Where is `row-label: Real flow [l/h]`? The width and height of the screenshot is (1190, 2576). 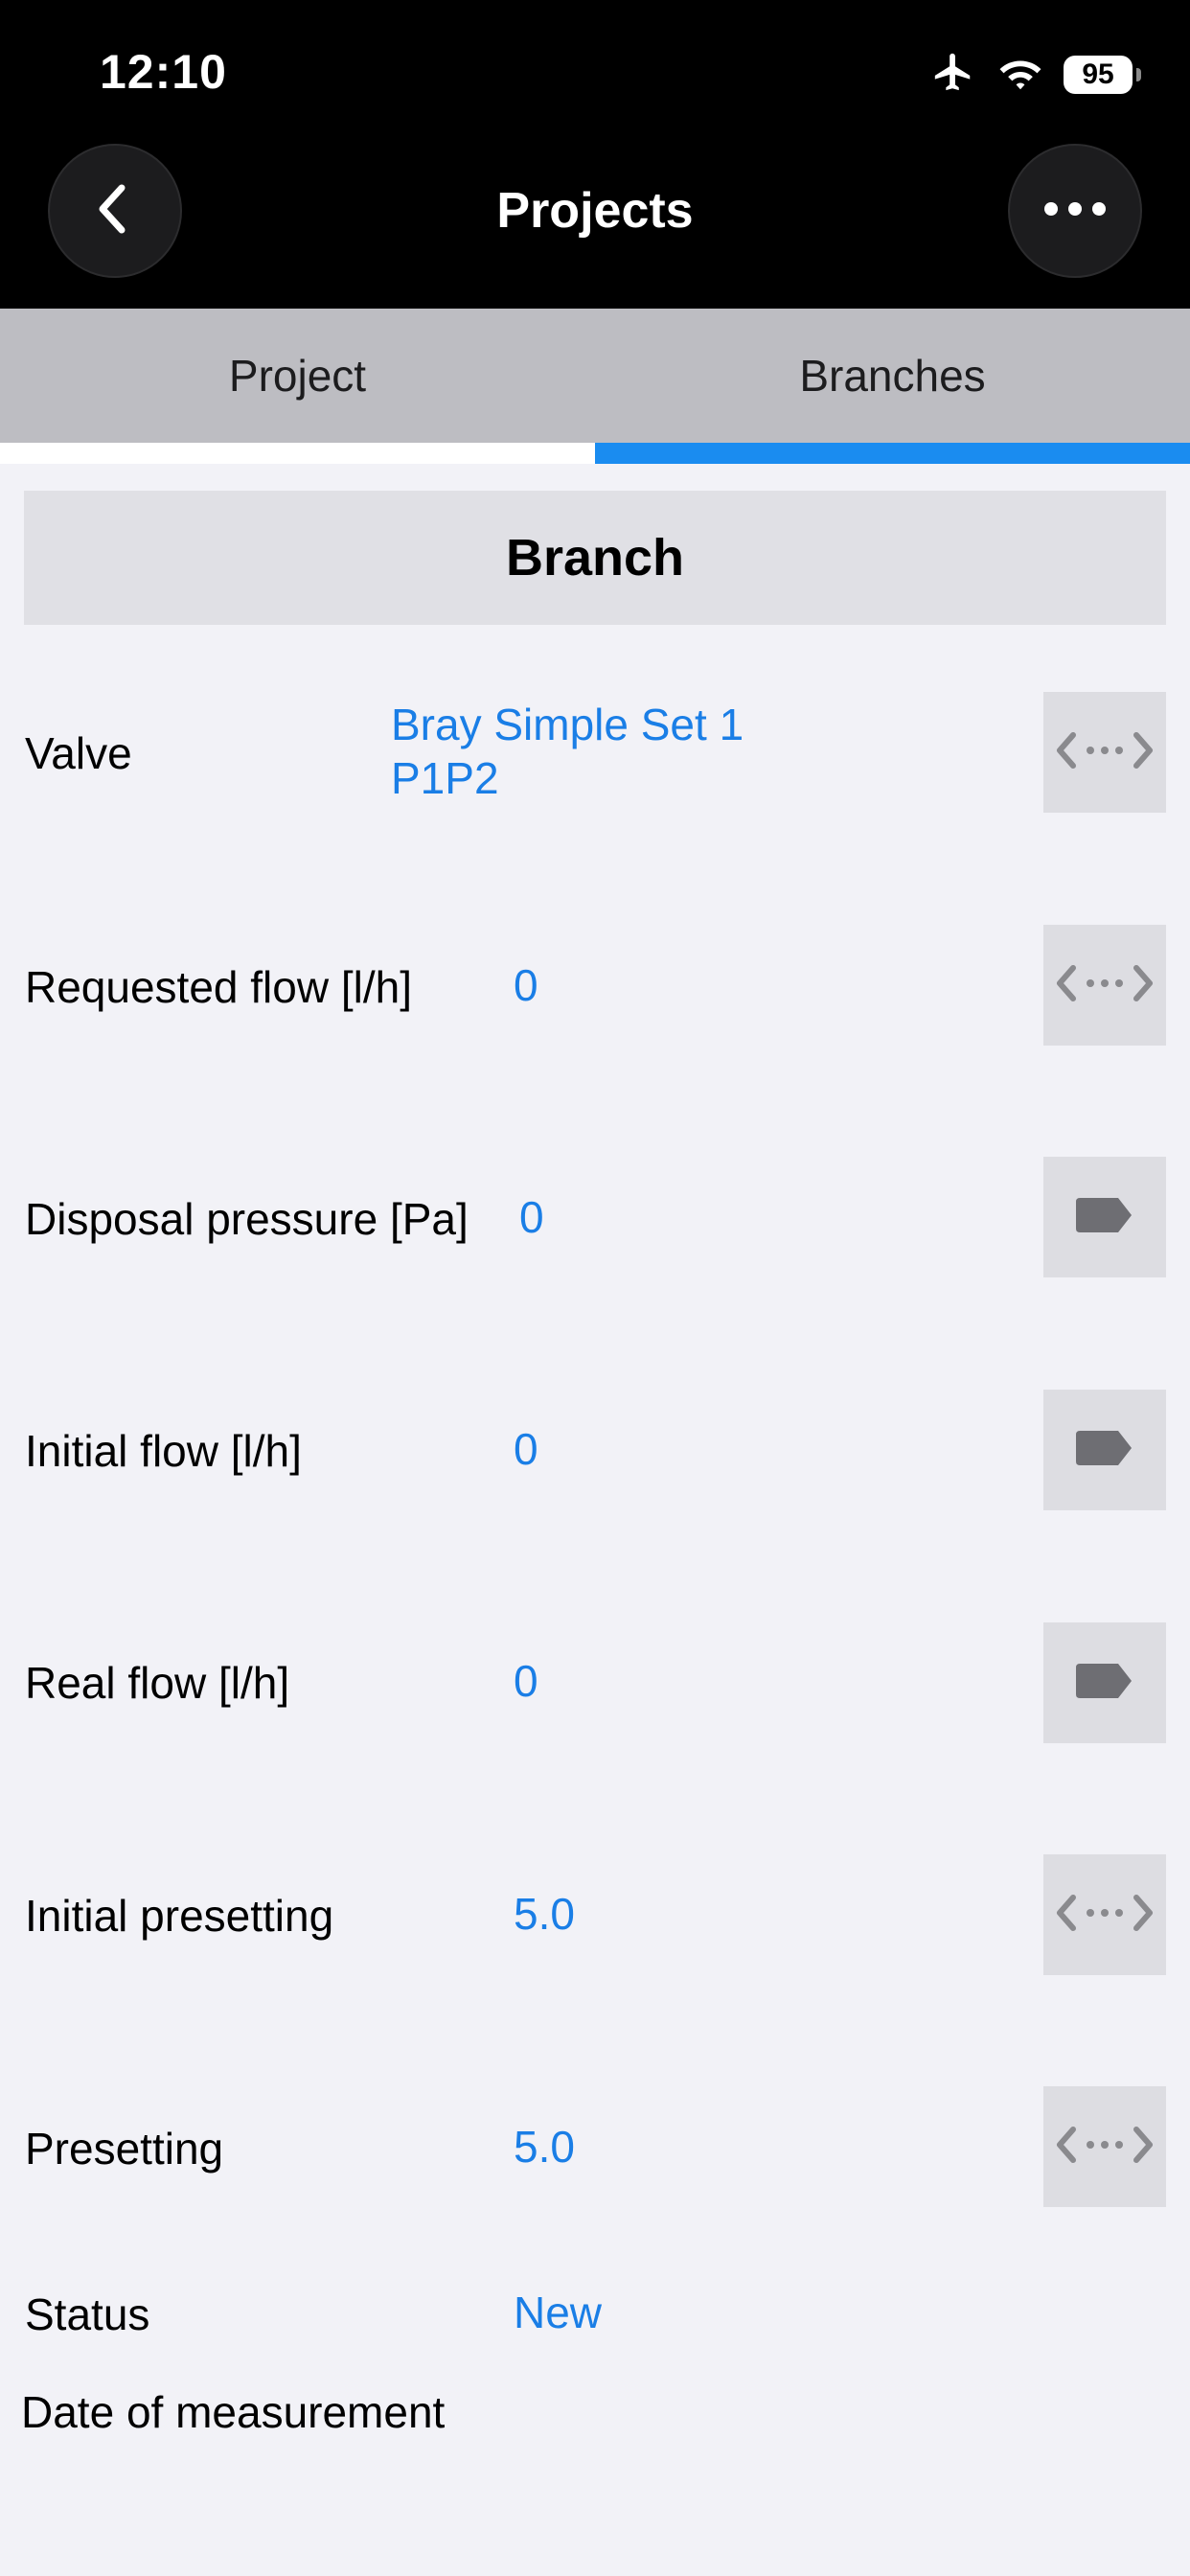 row-label: Real flow [l/h] is located at coordinates (158, 1683).